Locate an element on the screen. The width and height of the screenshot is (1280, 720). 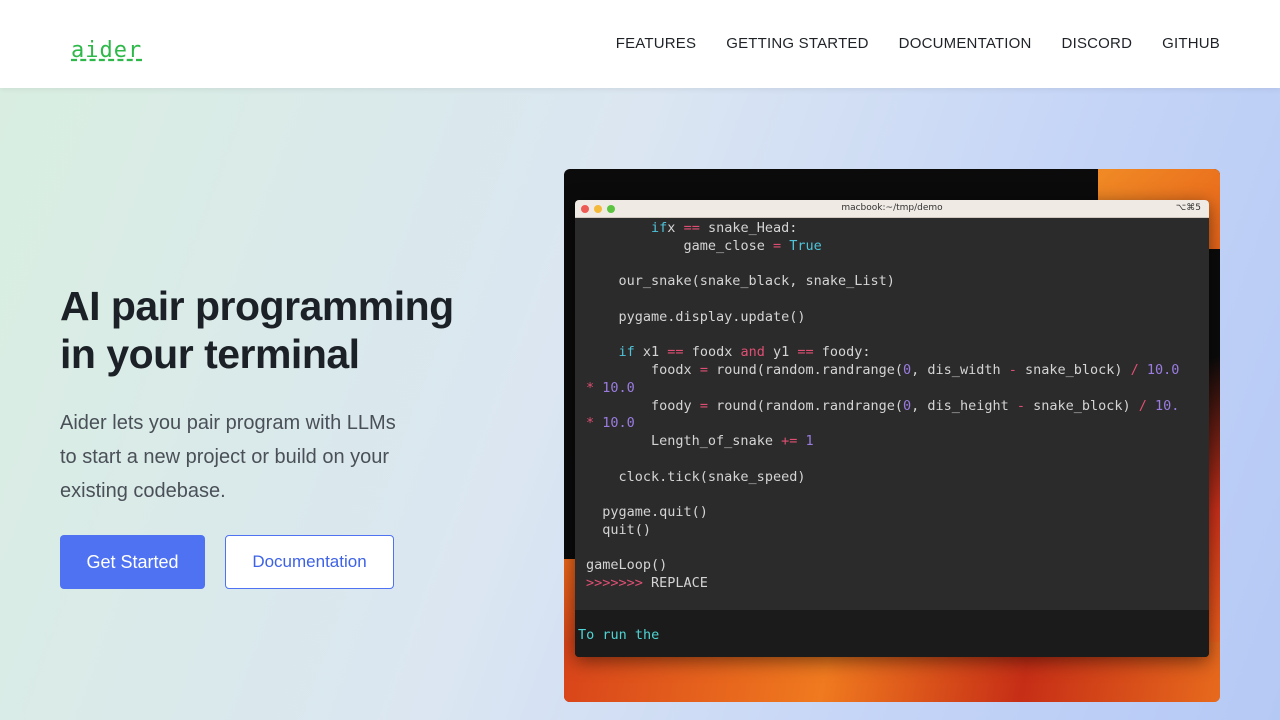
code-line: quit() is located at coordinates (627, 529).